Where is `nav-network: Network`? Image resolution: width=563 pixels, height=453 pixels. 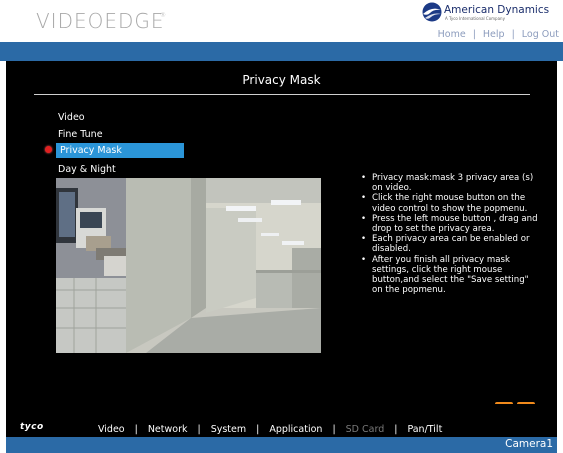
nav-network: Network is located at coordinates (168, 429).